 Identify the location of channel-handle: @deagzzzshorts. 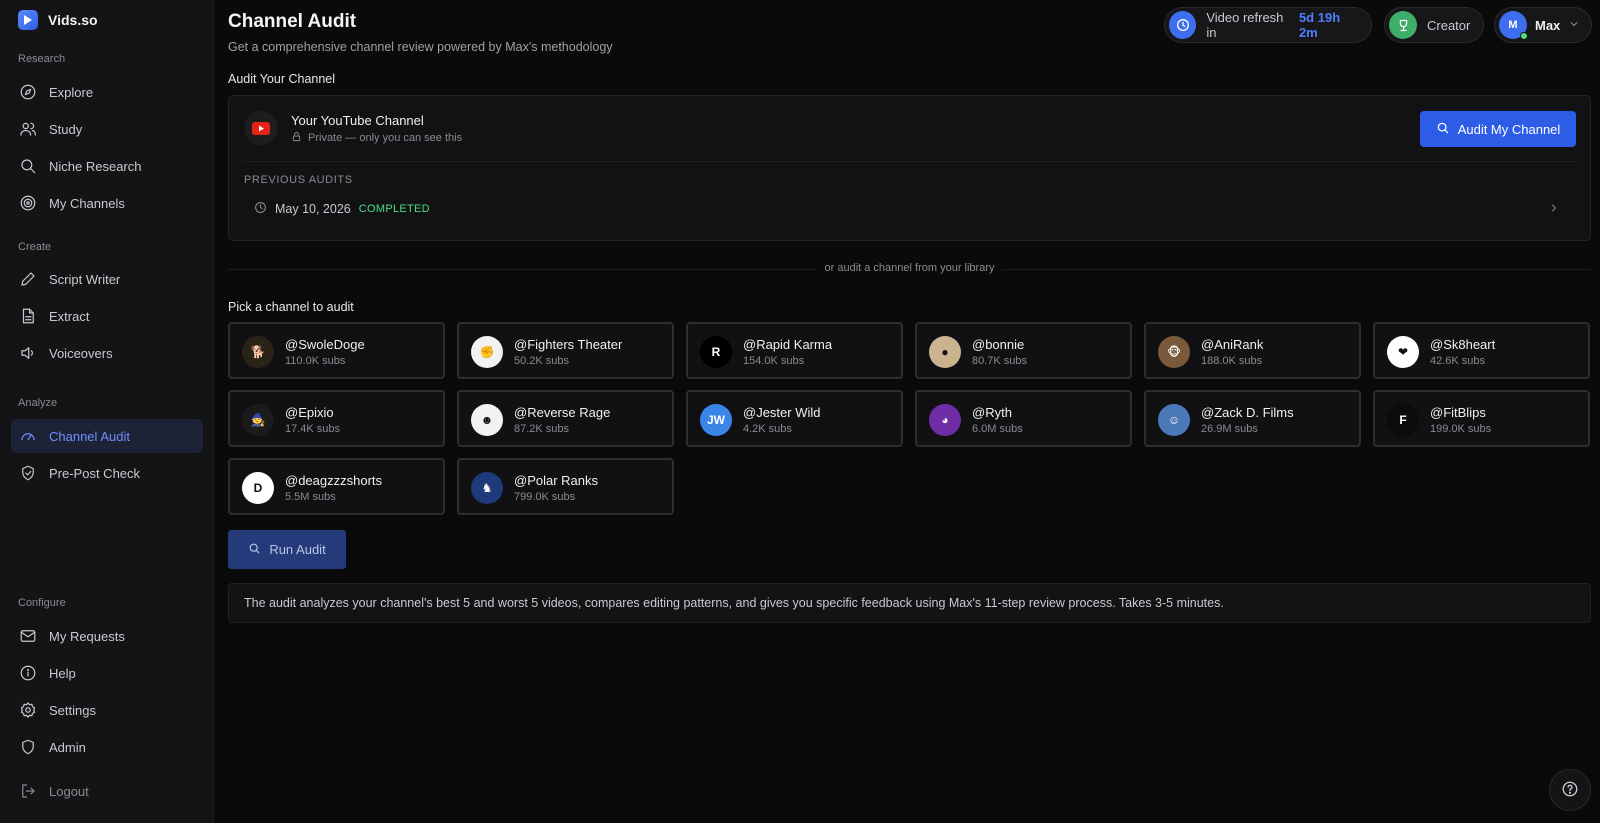
(334, 480).